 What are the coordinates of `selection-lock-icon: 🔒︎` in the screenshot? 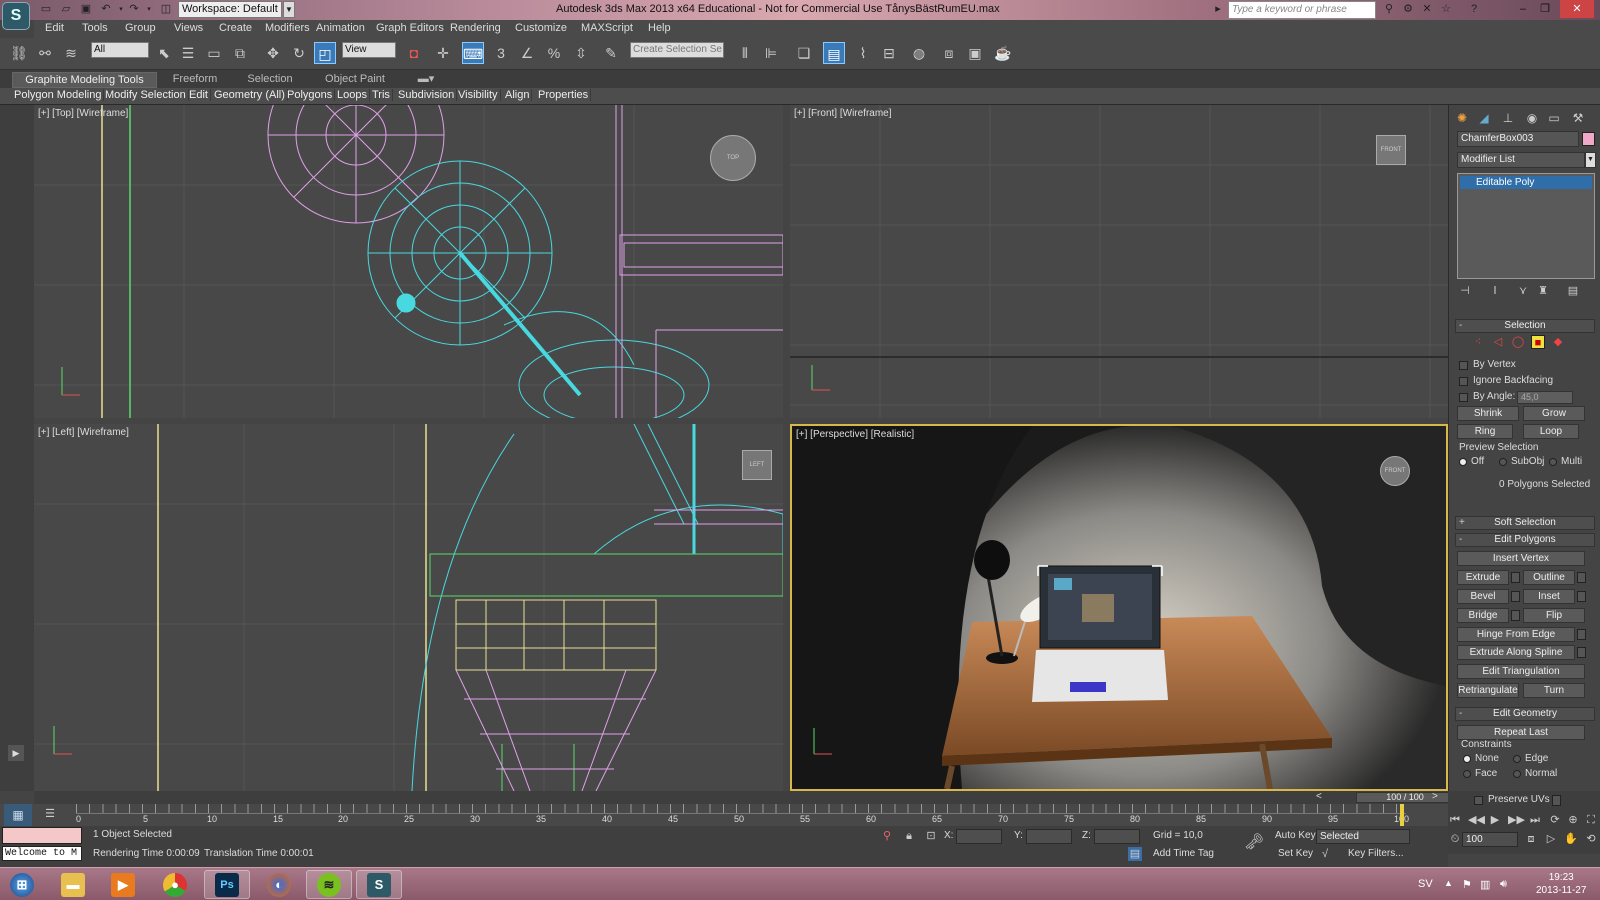 It's located at (909, 836).